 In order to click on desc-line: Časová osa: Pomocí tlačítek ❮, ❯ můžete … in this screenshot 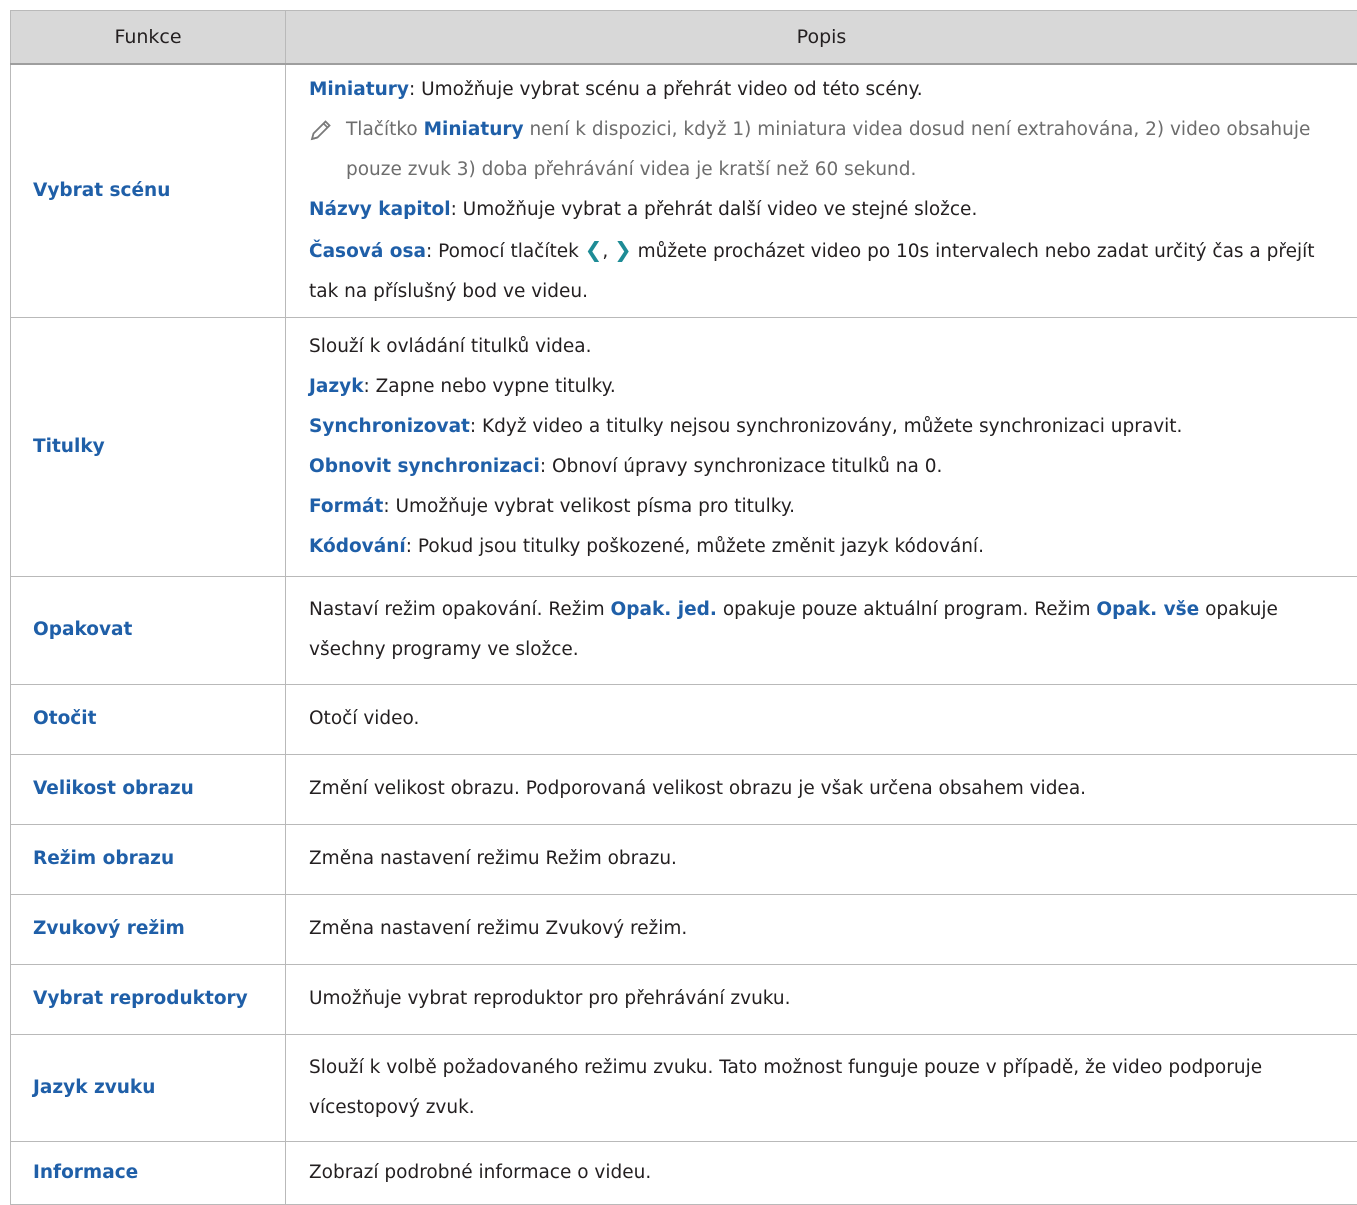, I will do `click(826, 271)`.